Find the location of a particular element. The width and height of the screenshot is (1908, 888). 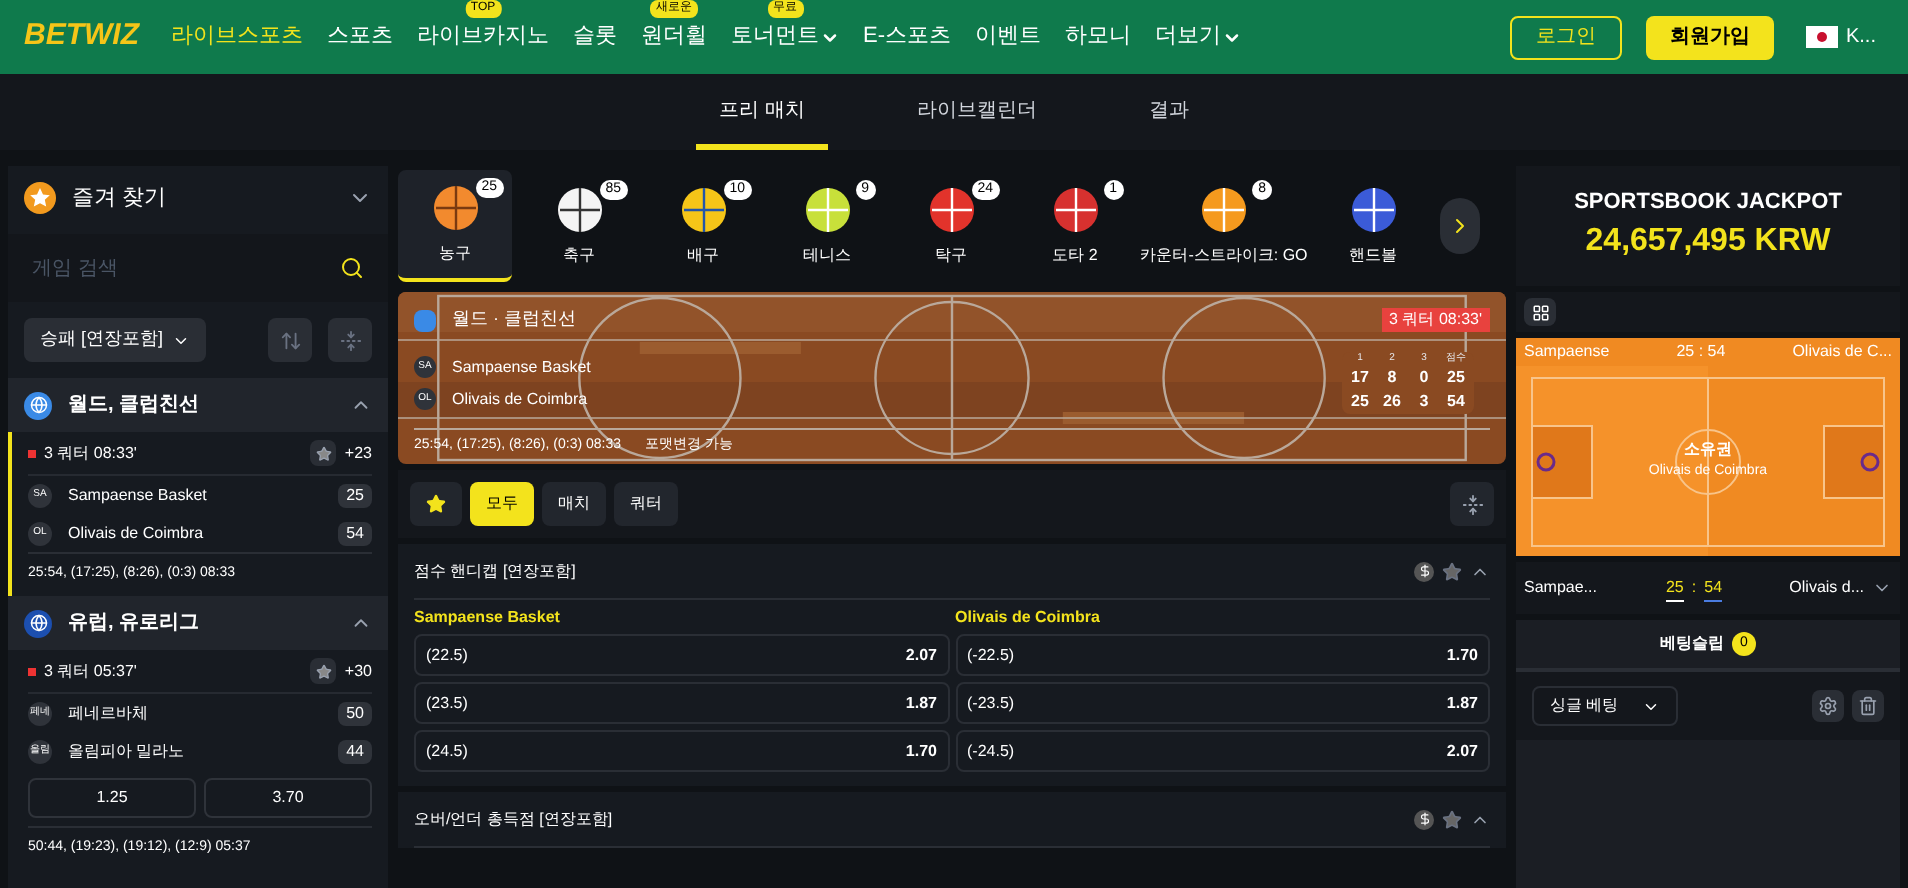

tracker-score: 25 : 54 is located at coordinates (1701, 352).